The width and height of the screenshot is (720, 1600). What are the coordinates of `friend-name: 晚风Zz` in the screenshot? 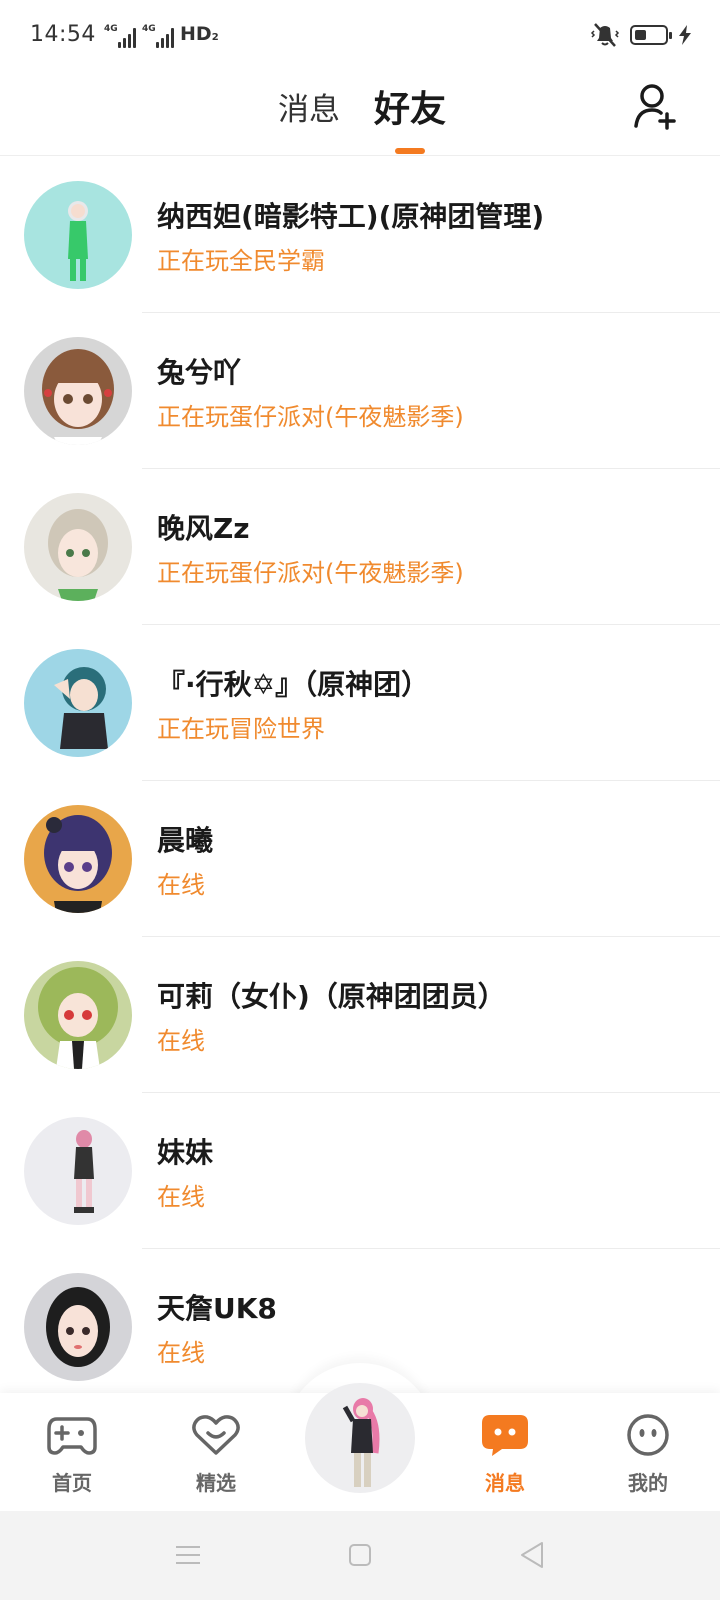 It's located at (203, 528).